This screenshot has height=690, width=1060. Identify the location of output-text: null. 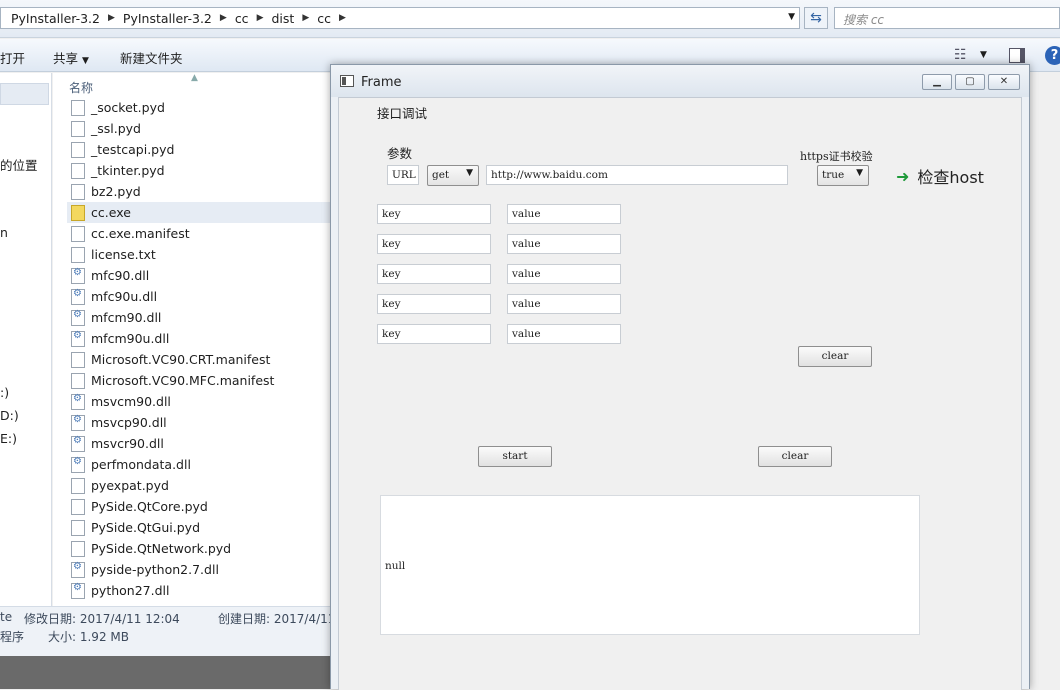
(395, 566).